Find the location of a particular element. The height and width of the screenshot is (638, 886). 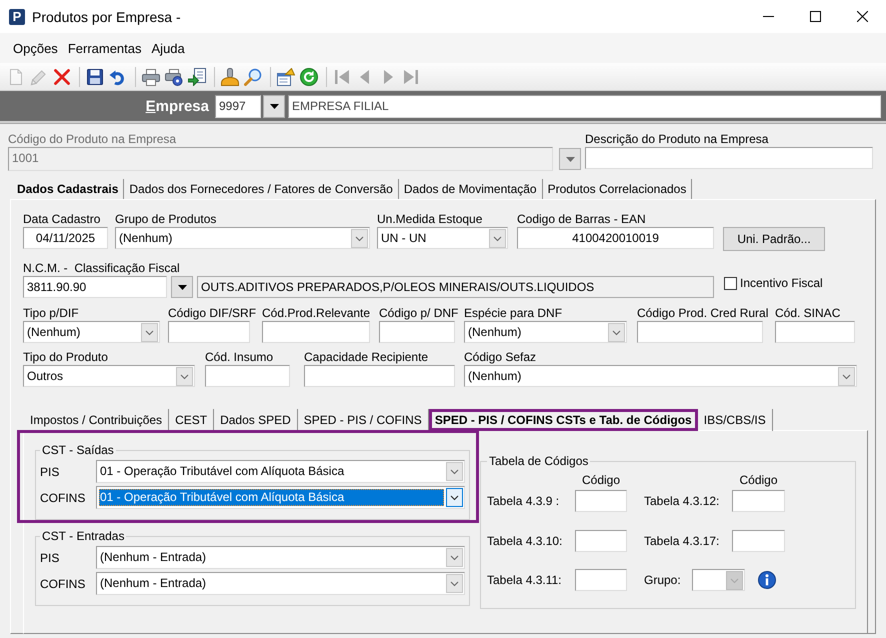

cross-icon is located at coordinates (62, 77).